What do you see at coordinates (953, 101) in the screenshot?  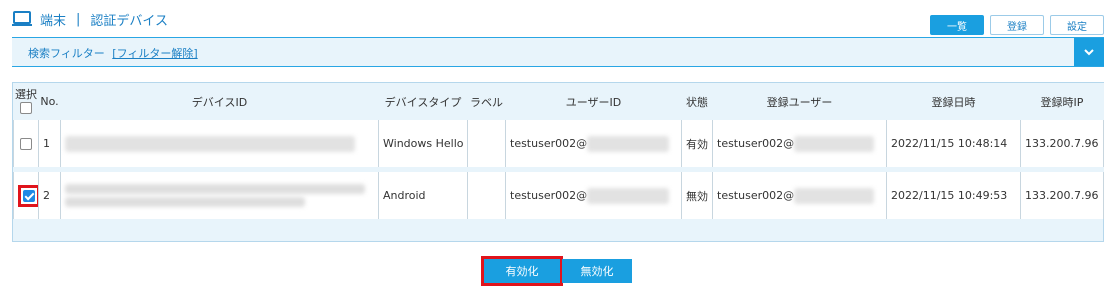 I see `col-registered-date: 登録日時` at bounding box center [953, 101].